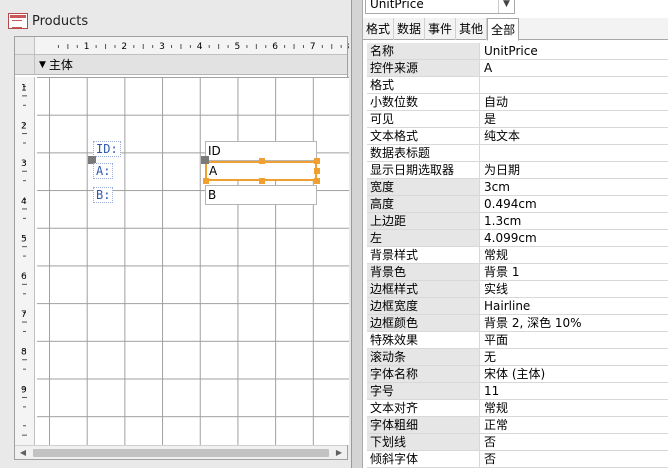  I want to click on resize-handle-bottom, so click(262, 181).